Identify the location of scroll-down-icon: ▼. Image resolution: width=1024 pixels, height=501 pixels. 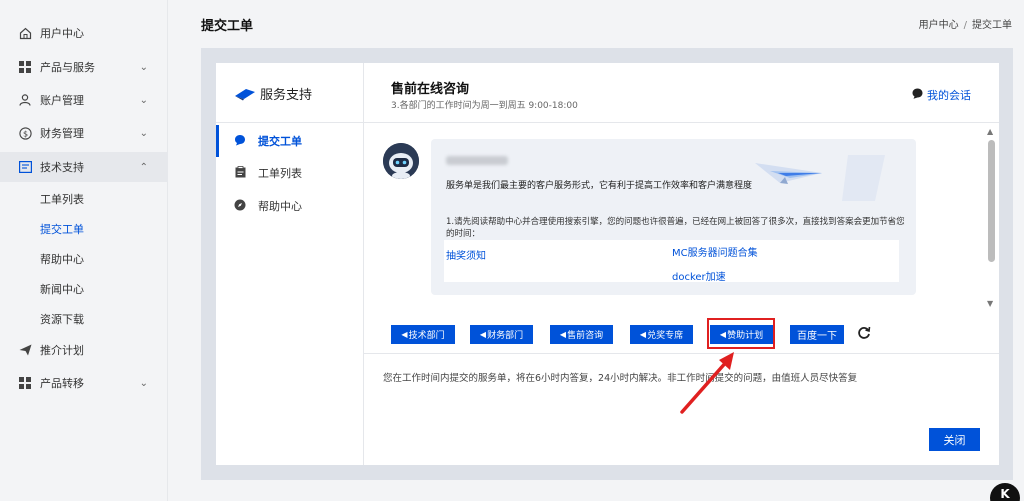
(990, 303).